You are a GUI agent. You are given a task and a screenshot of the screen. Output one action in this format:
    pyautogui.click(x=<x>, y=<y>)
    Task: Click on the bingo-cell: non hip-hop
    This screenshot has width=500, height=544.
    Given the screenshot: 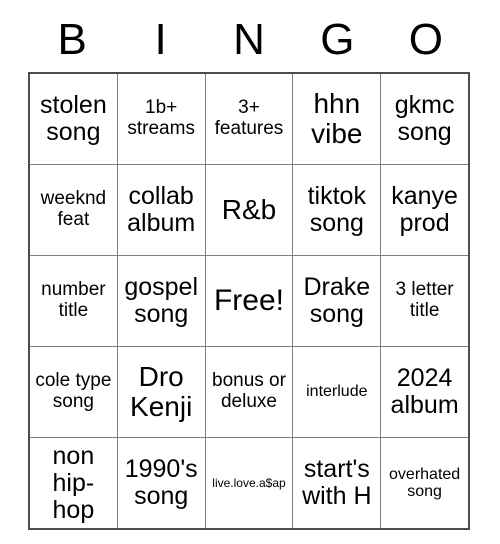 What is the action you would take?
    pyautogui.click(x=73, y=483)
    